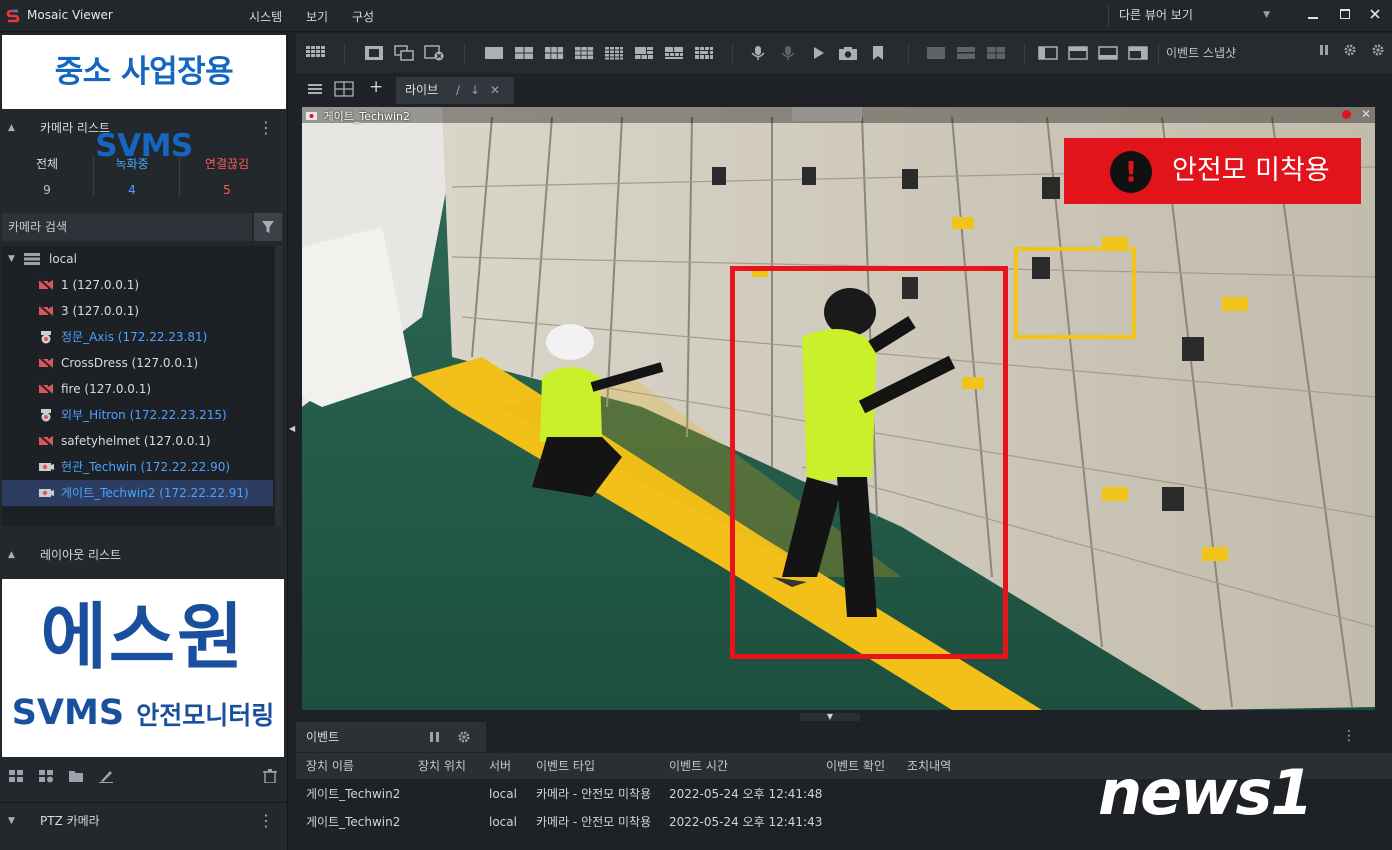 The height and width of the screenshot is (850, 1392). I want to click on collapse-left-panel-icon: ◀, so click(292, 428).